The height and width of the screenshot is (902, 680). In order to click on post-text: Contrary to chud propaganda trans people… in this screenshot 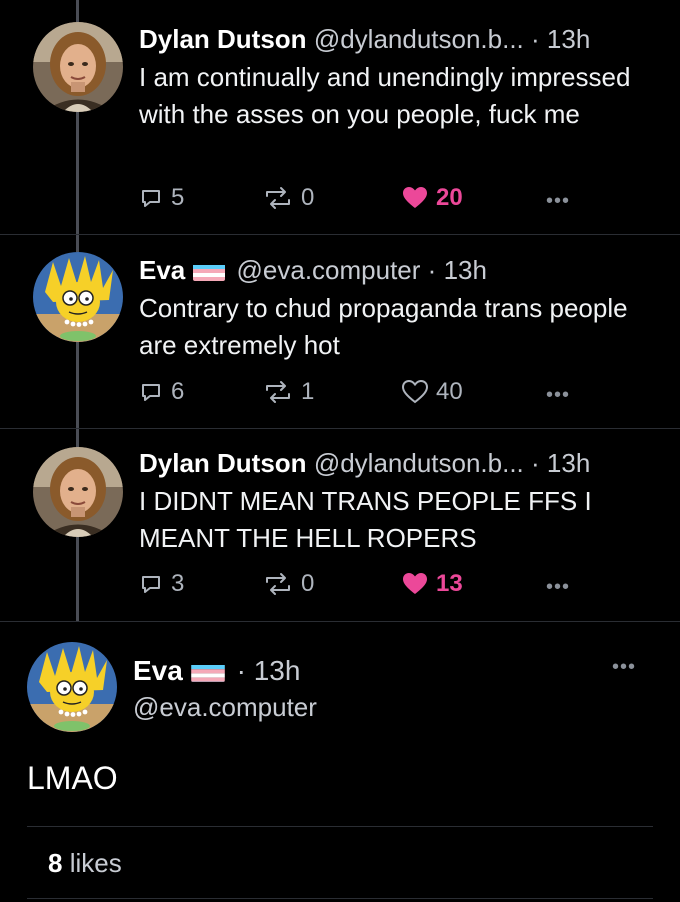, I will do `click(383, 326)`.